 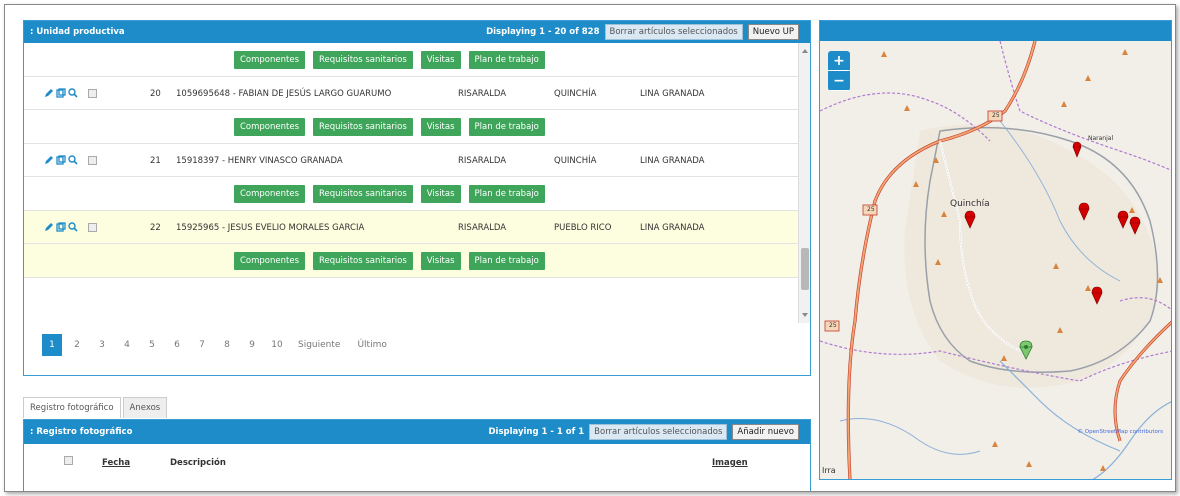 What do you see at coordinates (227, 345) in the screenshot?
I see `page-8: 8` at bounding box center [227, 345].